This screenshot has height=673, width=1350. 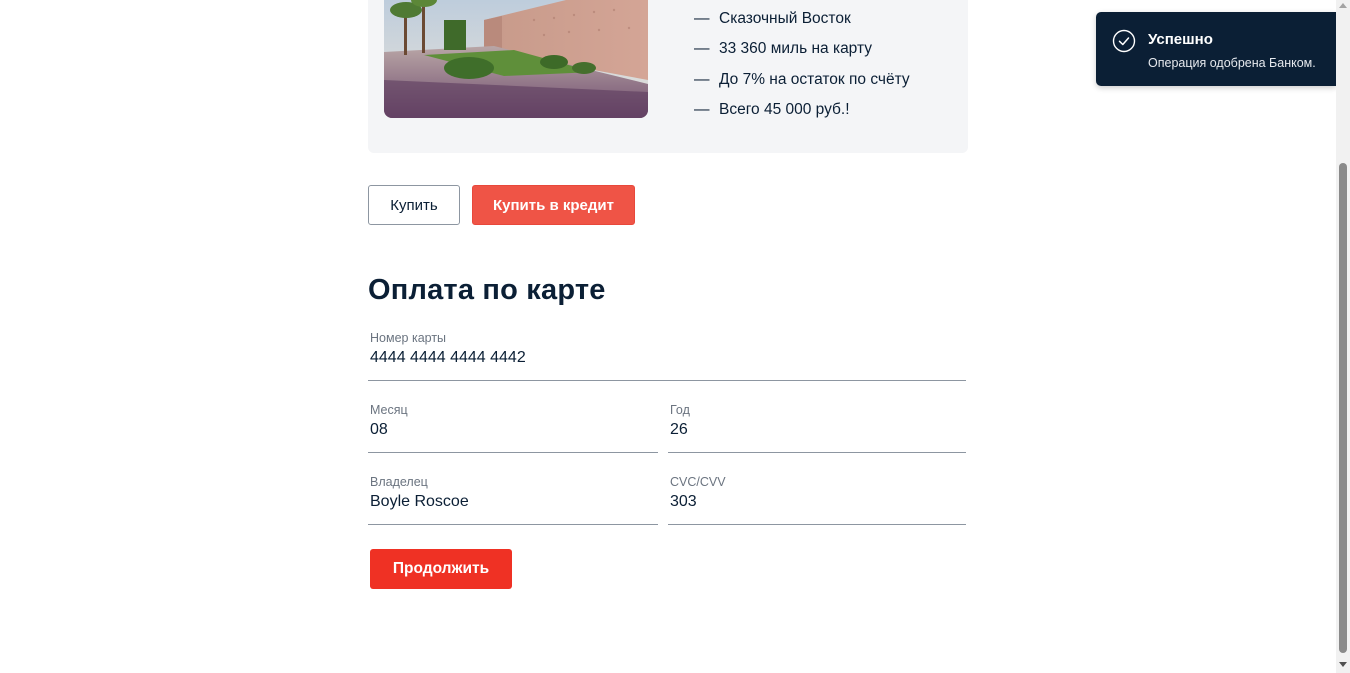 I want to click on notification-message: Операция одобрена Банком., so click(x=1232, y=63).